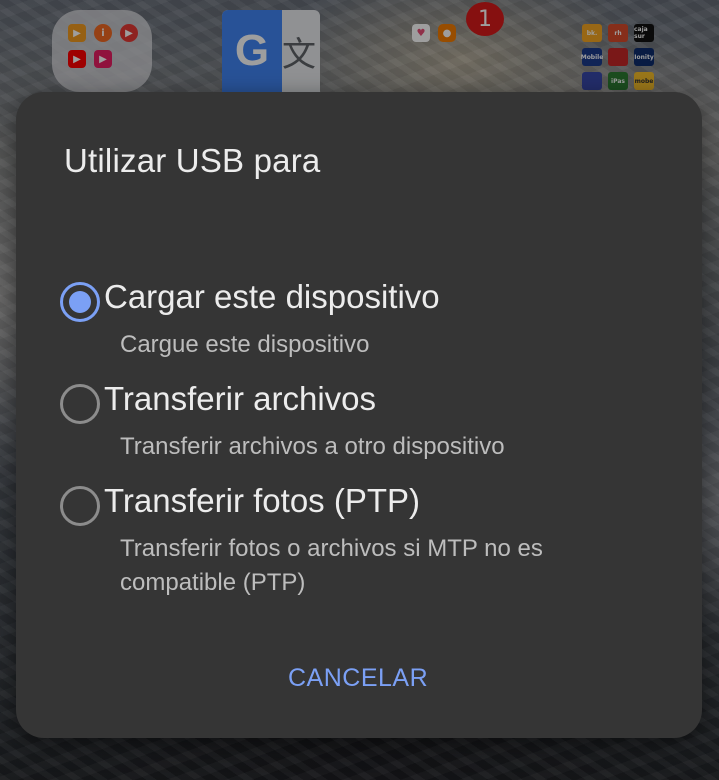 The image size is (719, 780). Describe the element at coordinates (358, 678) in the screenshot. I see `cancel-button: CANCELAR` at that location.